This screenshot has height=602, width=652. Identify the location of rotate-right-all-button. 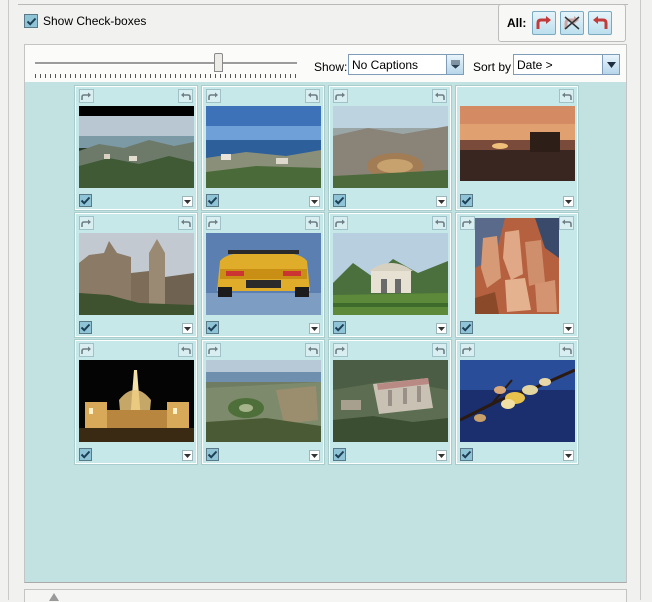
(544, 23).